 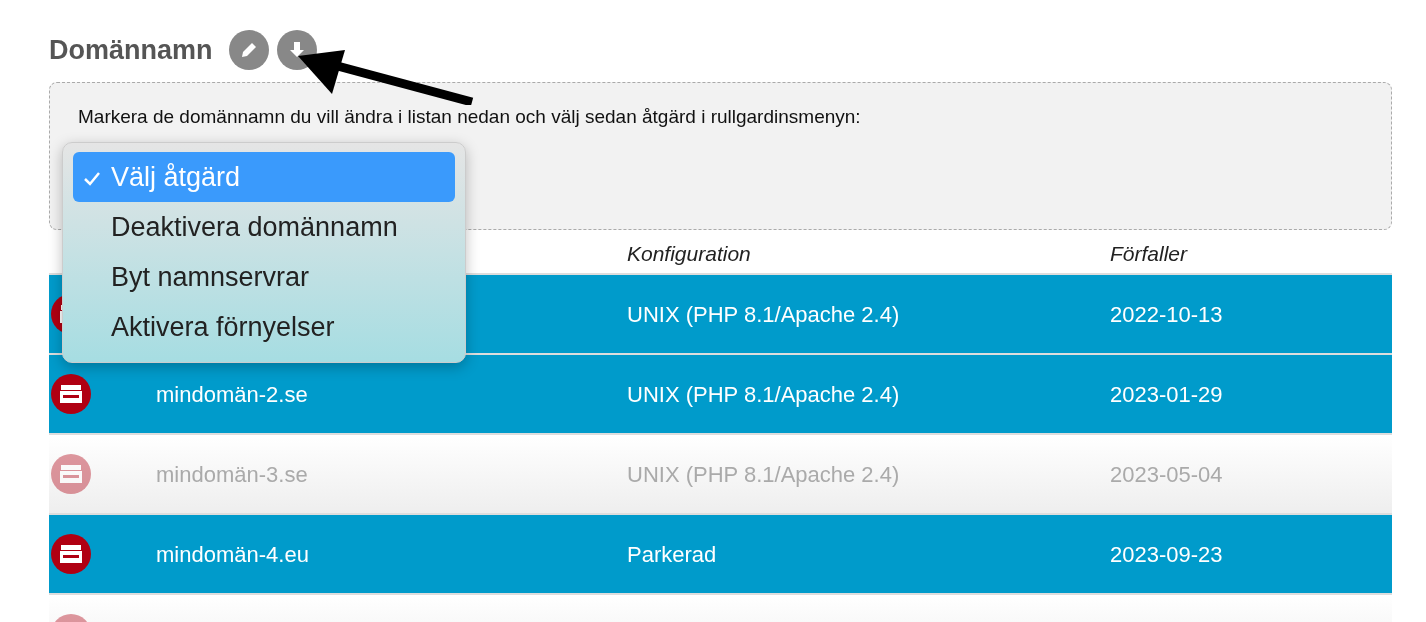 What do you see at coordinates (1167, 554) in the screenshot?
I see `table-cell-text: 2023-09-23` at bounding box center [1167, 554].